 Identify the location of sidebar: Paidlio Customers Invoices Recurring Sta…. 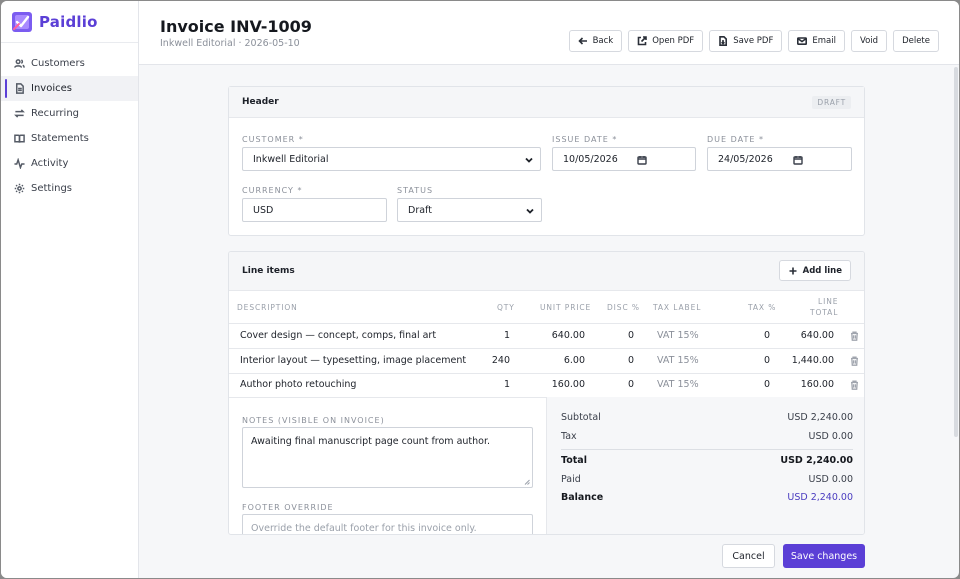
(70, 289).